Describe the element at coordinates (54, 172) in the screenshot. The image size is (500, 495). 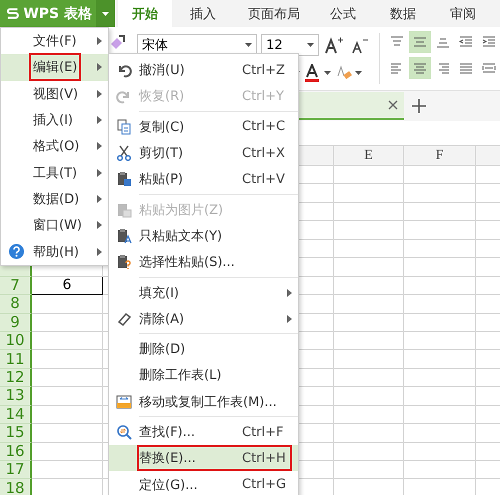
I see `menu-item: 工具(T)` at that location.